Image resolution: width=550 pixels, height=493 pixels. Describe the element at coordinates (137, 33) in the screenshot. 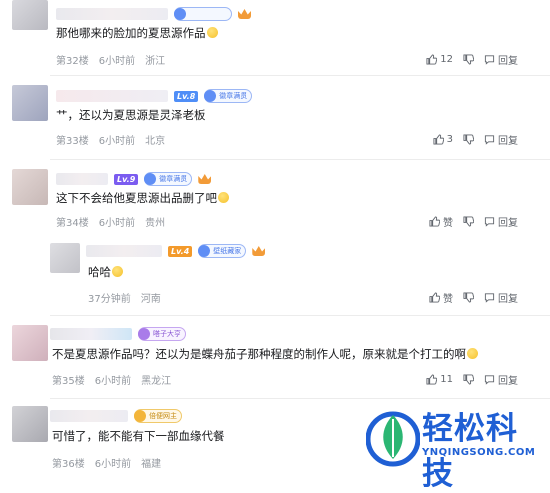

I see `comment-text: 那他哪来的脸加的夏思源作品` at that location.